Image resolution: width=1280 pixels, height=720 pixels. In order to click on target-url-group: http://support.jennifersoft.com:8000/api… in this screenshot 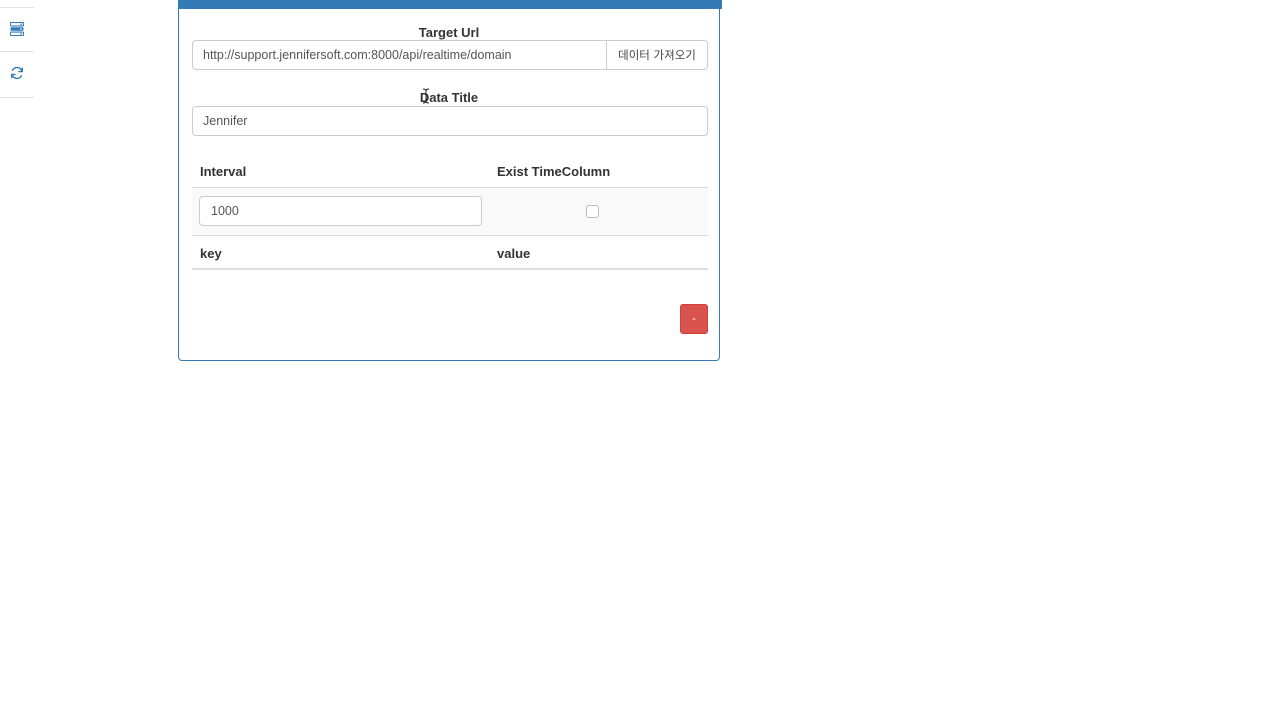, I will do `click(450, 55)`.